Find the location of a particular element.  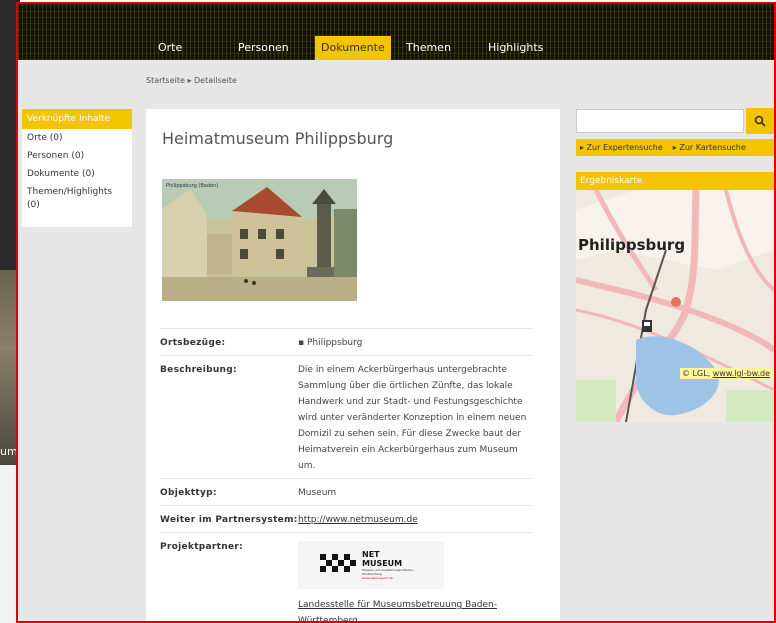

map-copyright-prefix: © LGL, is located at coordinates (696, 373).